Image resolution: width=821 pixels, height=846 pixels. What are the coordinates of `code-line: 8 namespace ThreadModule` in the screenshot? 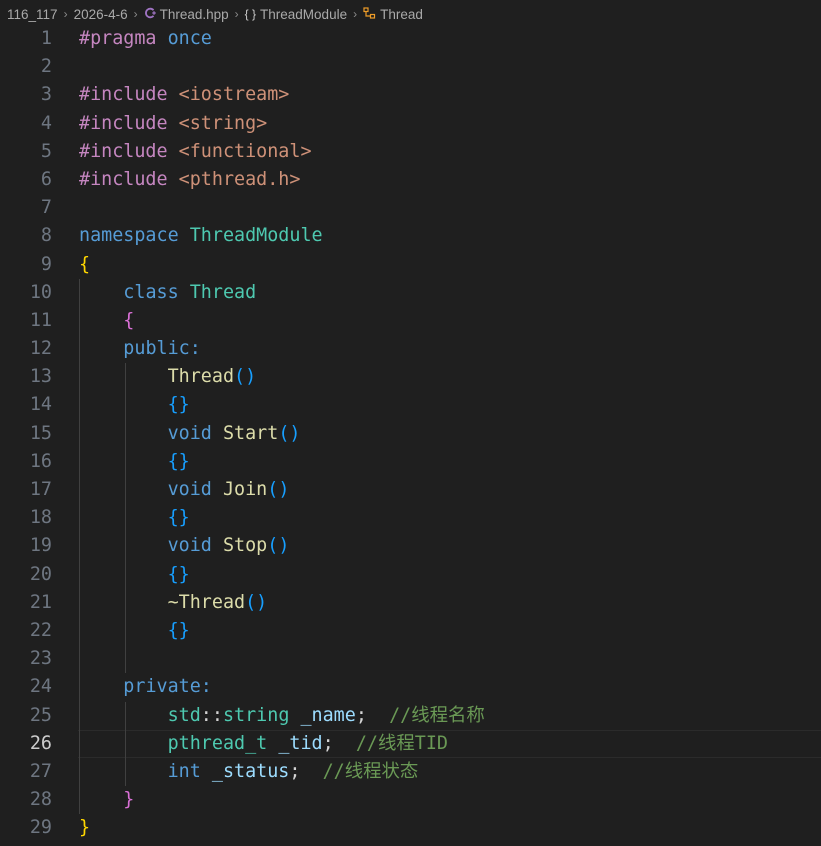 It's located at (410, 236).